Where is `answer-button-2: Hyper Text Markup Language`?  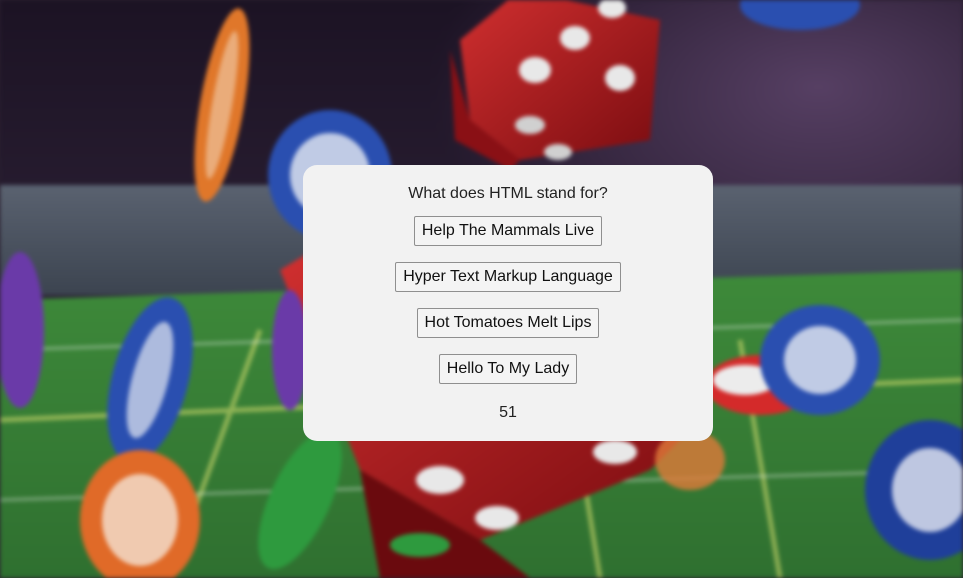 answer-button-2: Hyper Text Markup Language is located at coordinates (508, 277).